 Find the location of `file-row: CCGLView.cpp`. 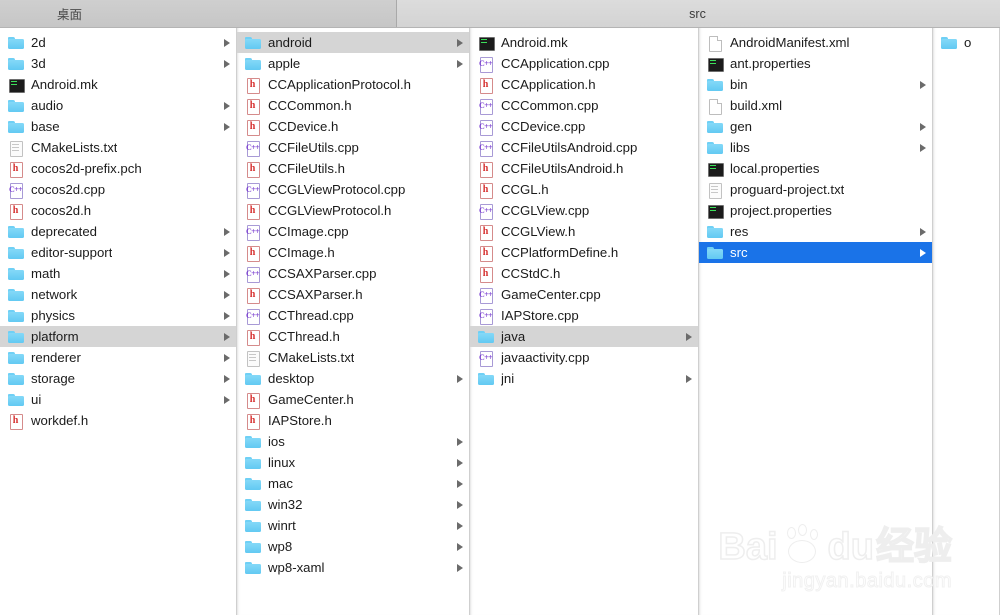

file-row: CCGLView.cpp is located at coordinates (584, 210).